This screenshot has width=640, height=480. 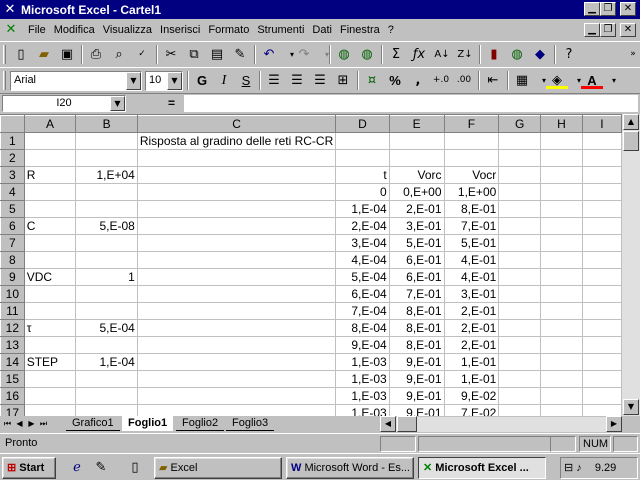 I want to click on cell-f7: 5,E-01, so click(x=471, y=243).